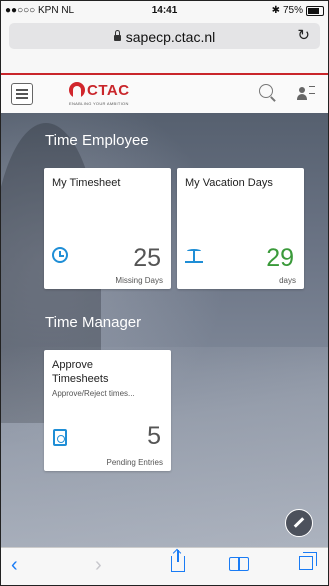 This screenshot has width=329, height=586. I want to click on battery-area: ✱ 75%, so click(298, 10).